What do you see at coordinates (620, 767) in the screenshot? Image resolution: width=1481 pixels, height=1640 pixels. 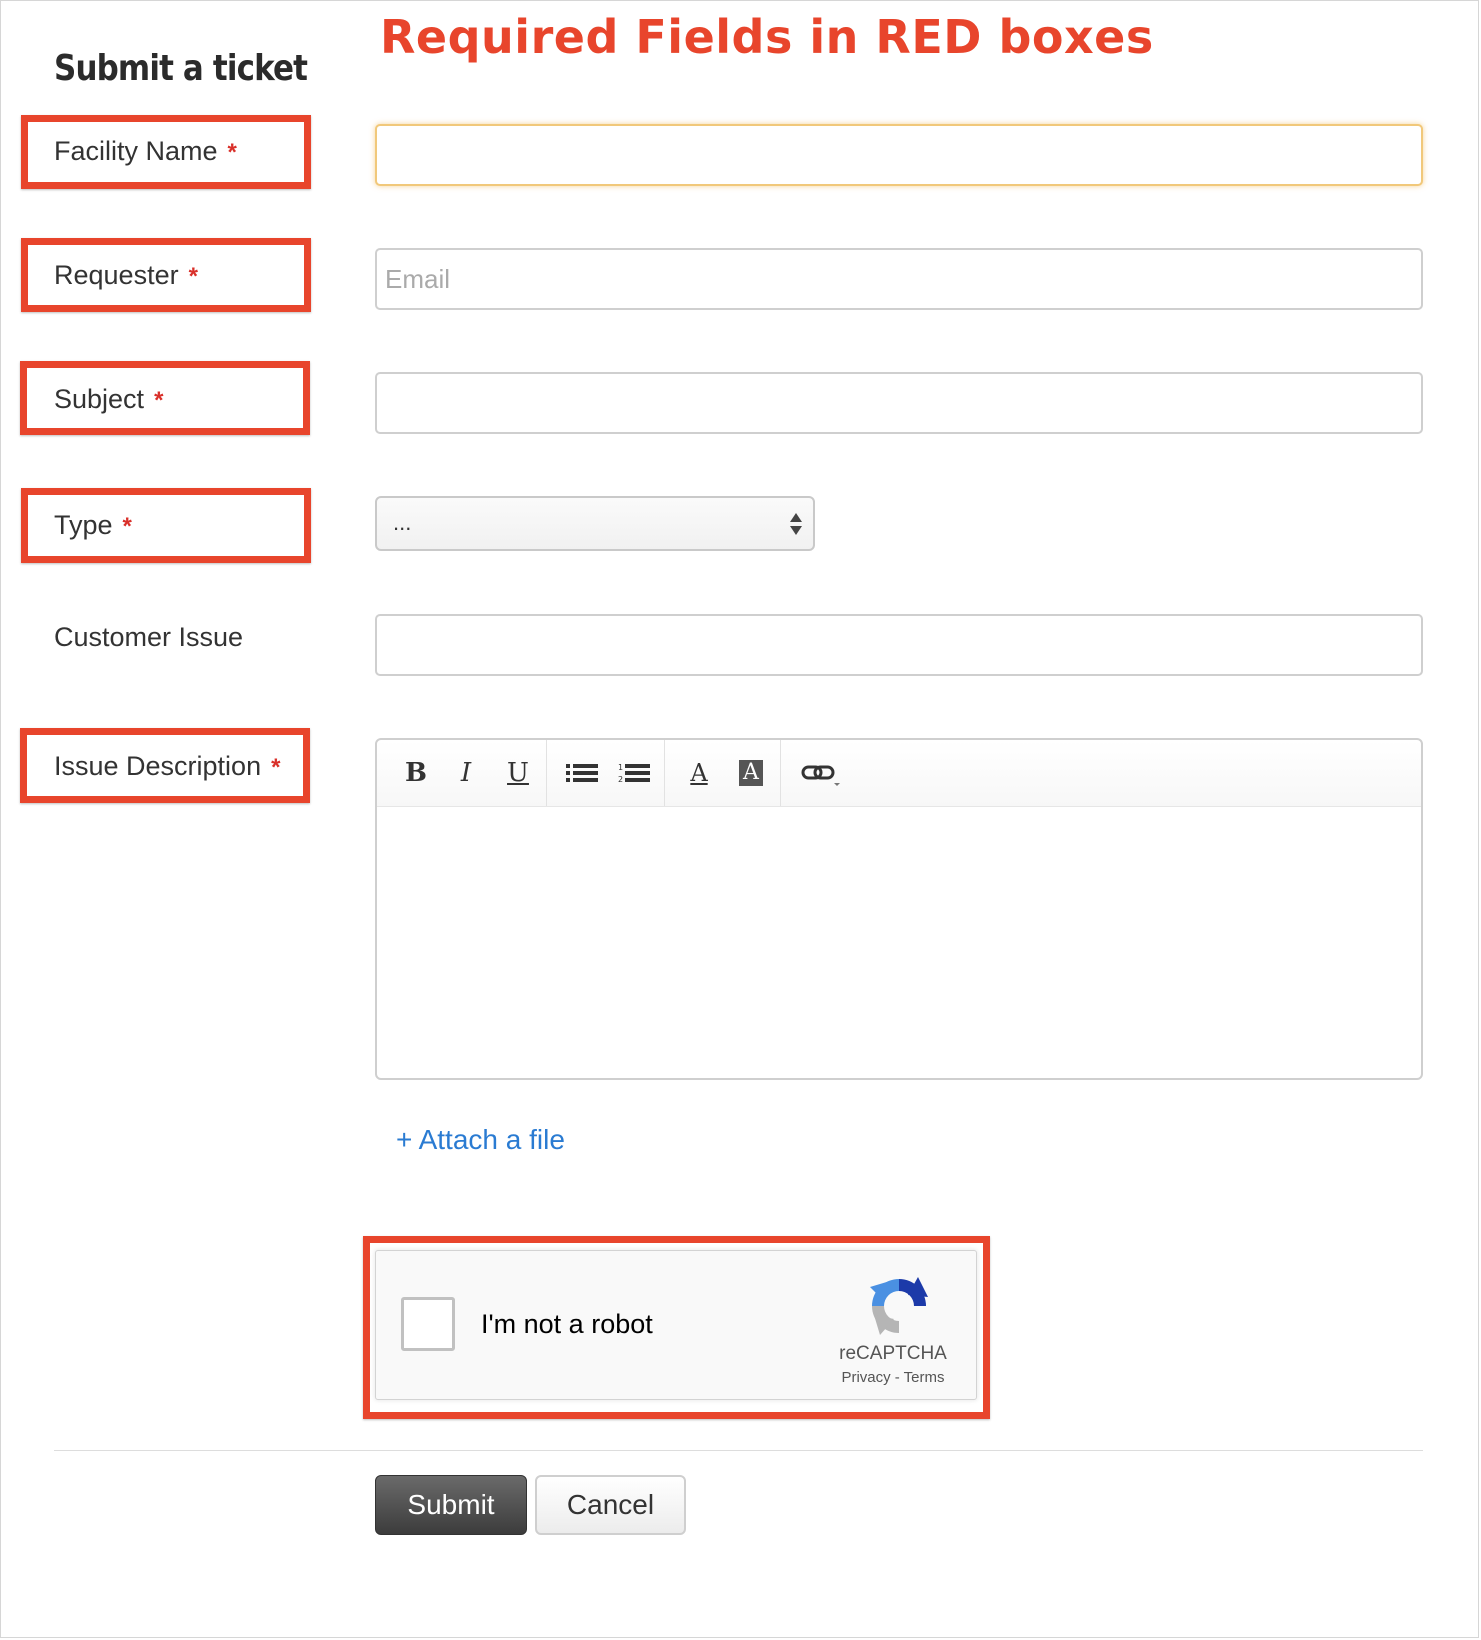 I see `svg-text: 1` at bounding box center [620, 767].